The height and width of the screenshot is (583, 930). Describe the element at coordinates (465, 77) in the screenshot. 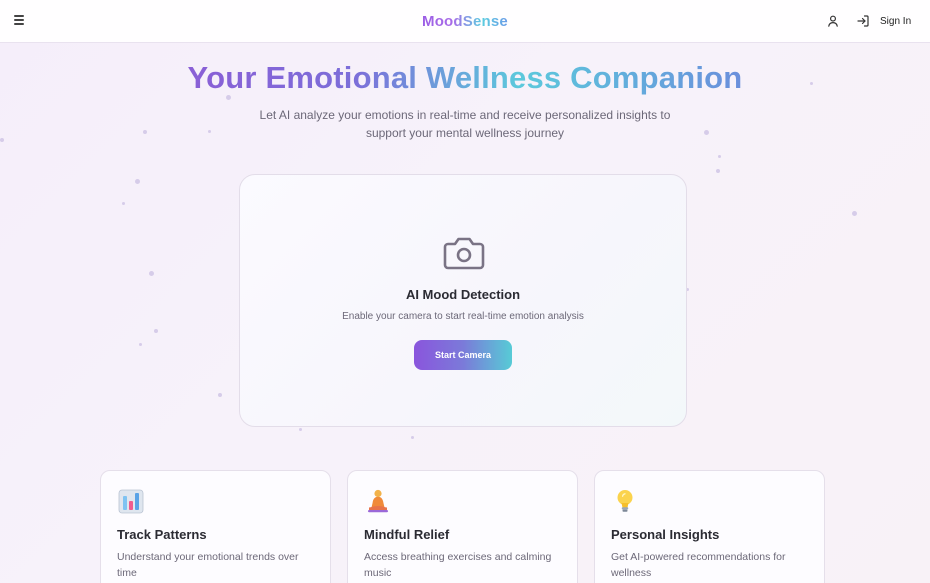

I see `hero-title: Your Emotional Wellness Companion` at that location.